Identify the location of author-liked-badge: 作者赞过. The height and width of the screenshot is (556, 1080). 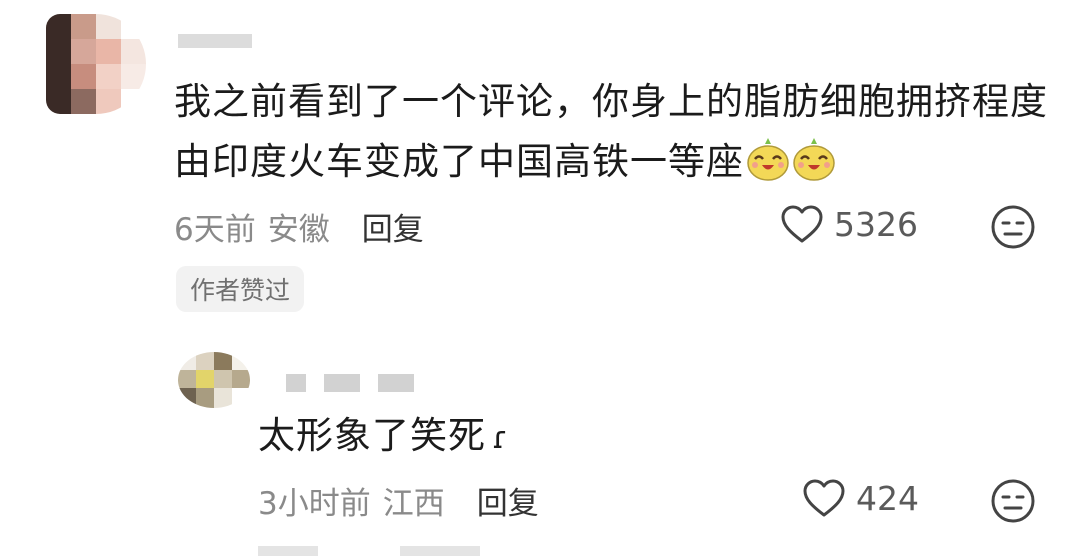
(240, 289).